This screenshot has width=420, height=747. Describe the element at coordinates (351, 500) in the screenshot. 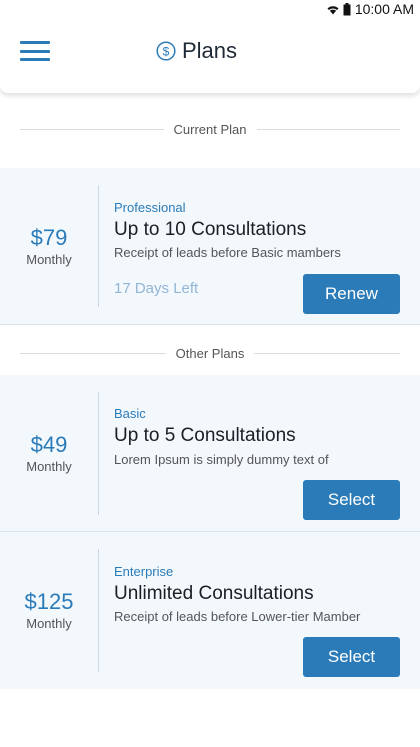

I see `select-button-basic: Select` at that location.